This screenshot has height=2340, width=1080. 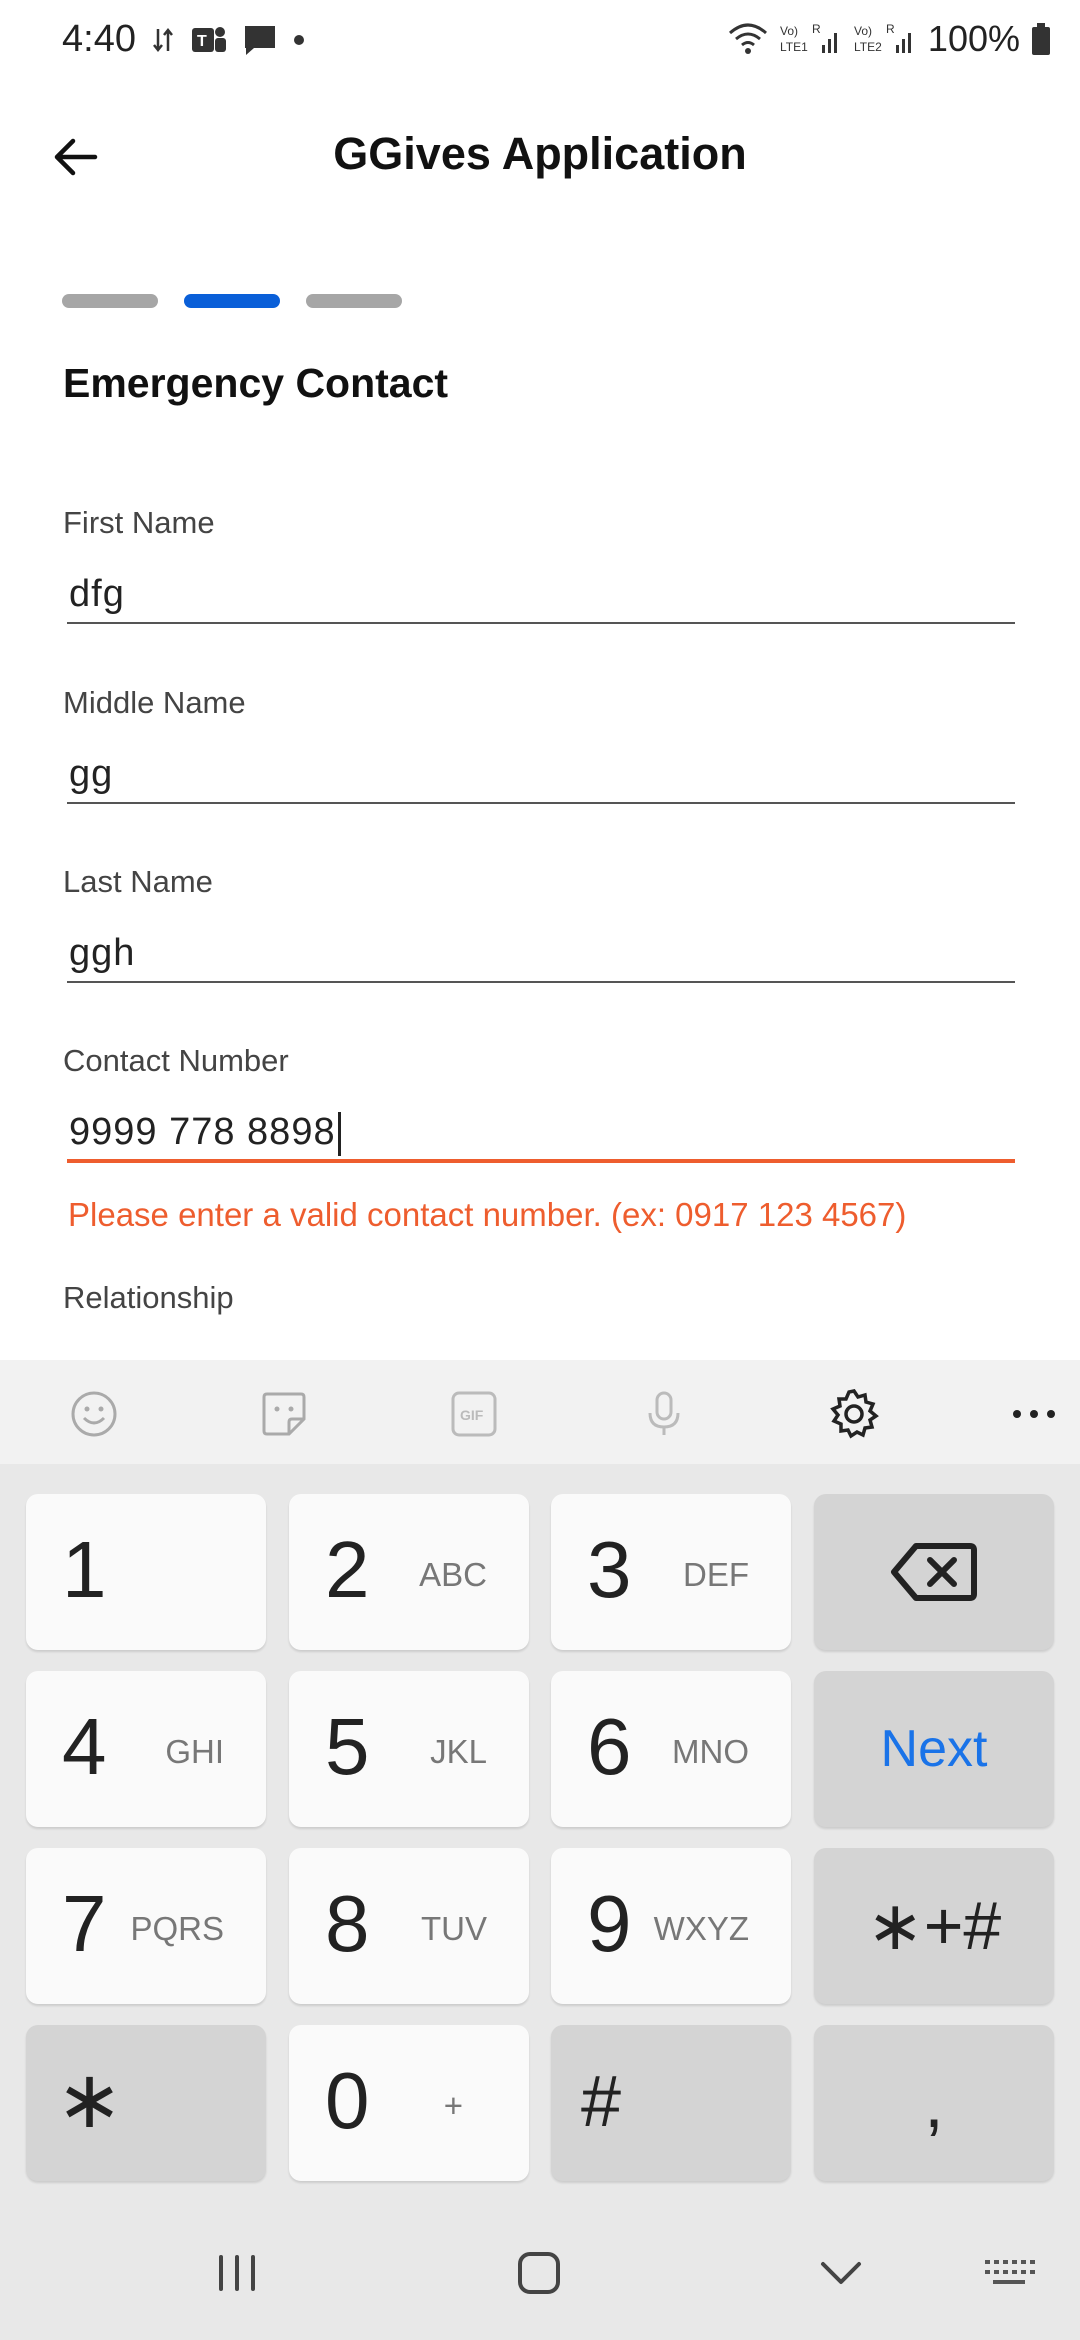 I want to click on middle-name-input: gg, so click(x=91, y=774).